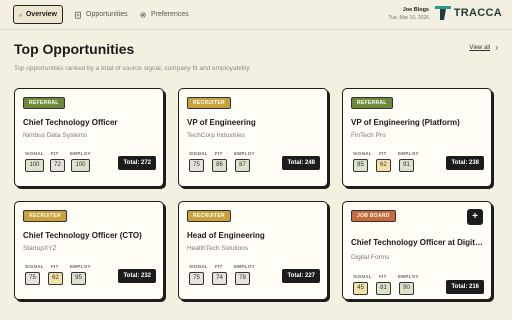  What do you see at coordinates (143, 14) in the screenshot?
I see `gear-icon` at bounding box center [143, 14].